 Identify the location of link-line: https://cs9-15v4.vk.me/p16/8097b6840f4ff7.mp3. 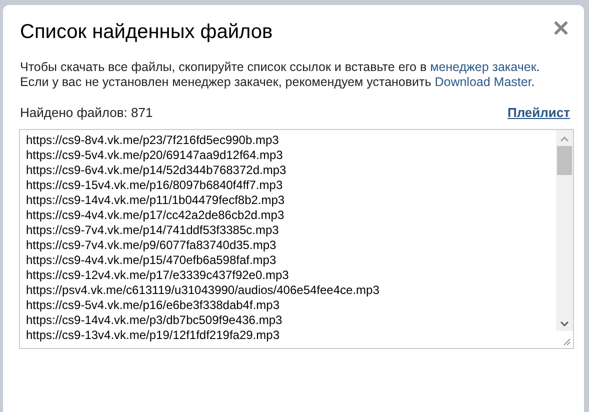
(155, 185).